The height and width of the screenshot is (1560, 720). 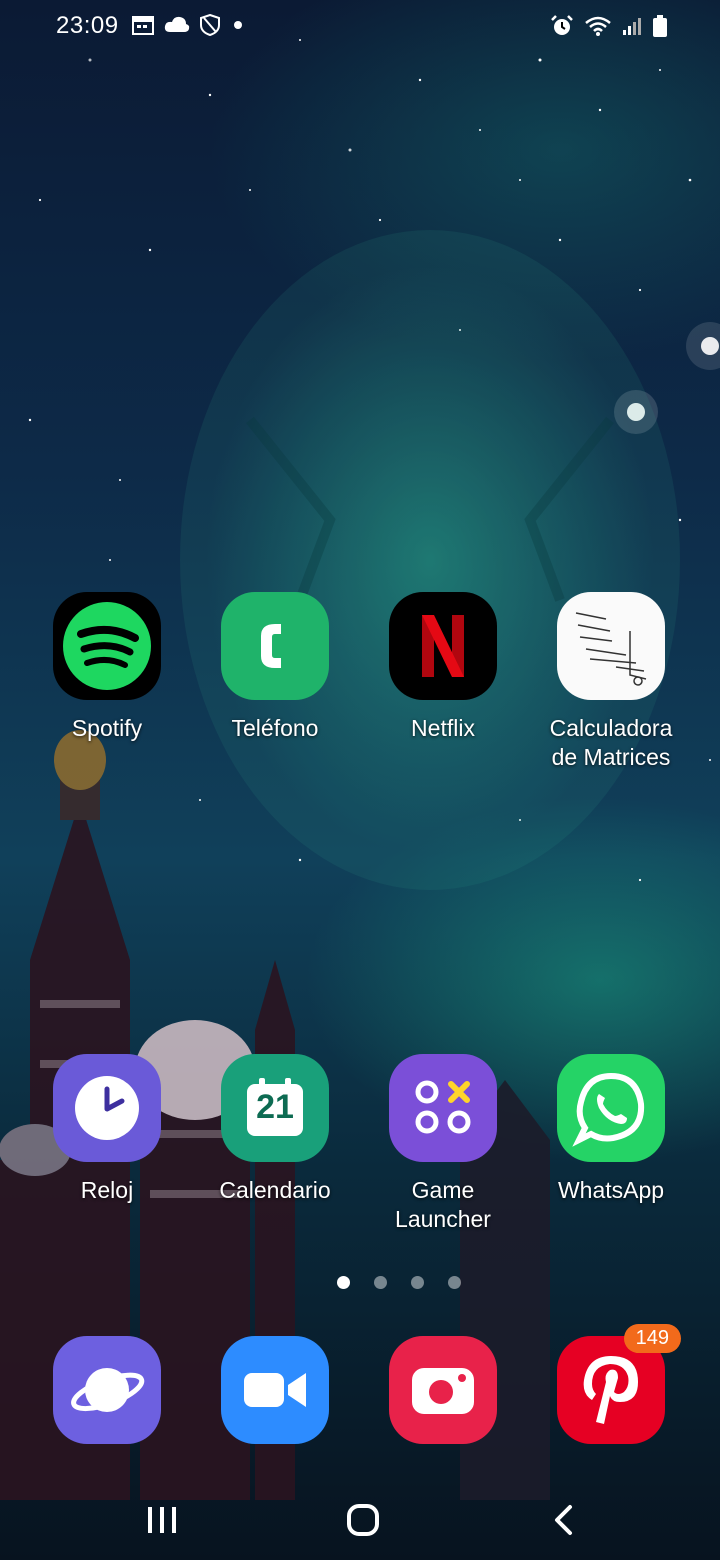 I want to click on app-label: Game Launcher, so click(x=443, y=1204).